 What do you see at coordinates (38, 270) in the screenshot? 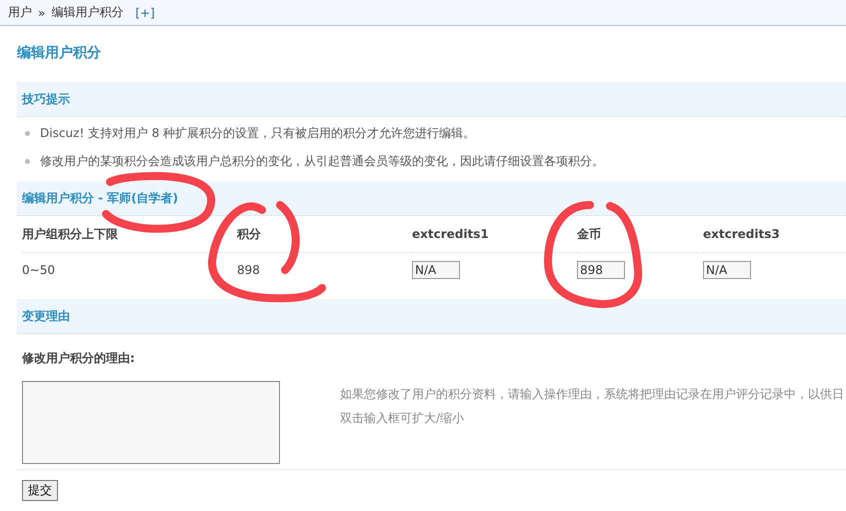
I see `table-cell: 0~50` at bounding box center [38, 270].